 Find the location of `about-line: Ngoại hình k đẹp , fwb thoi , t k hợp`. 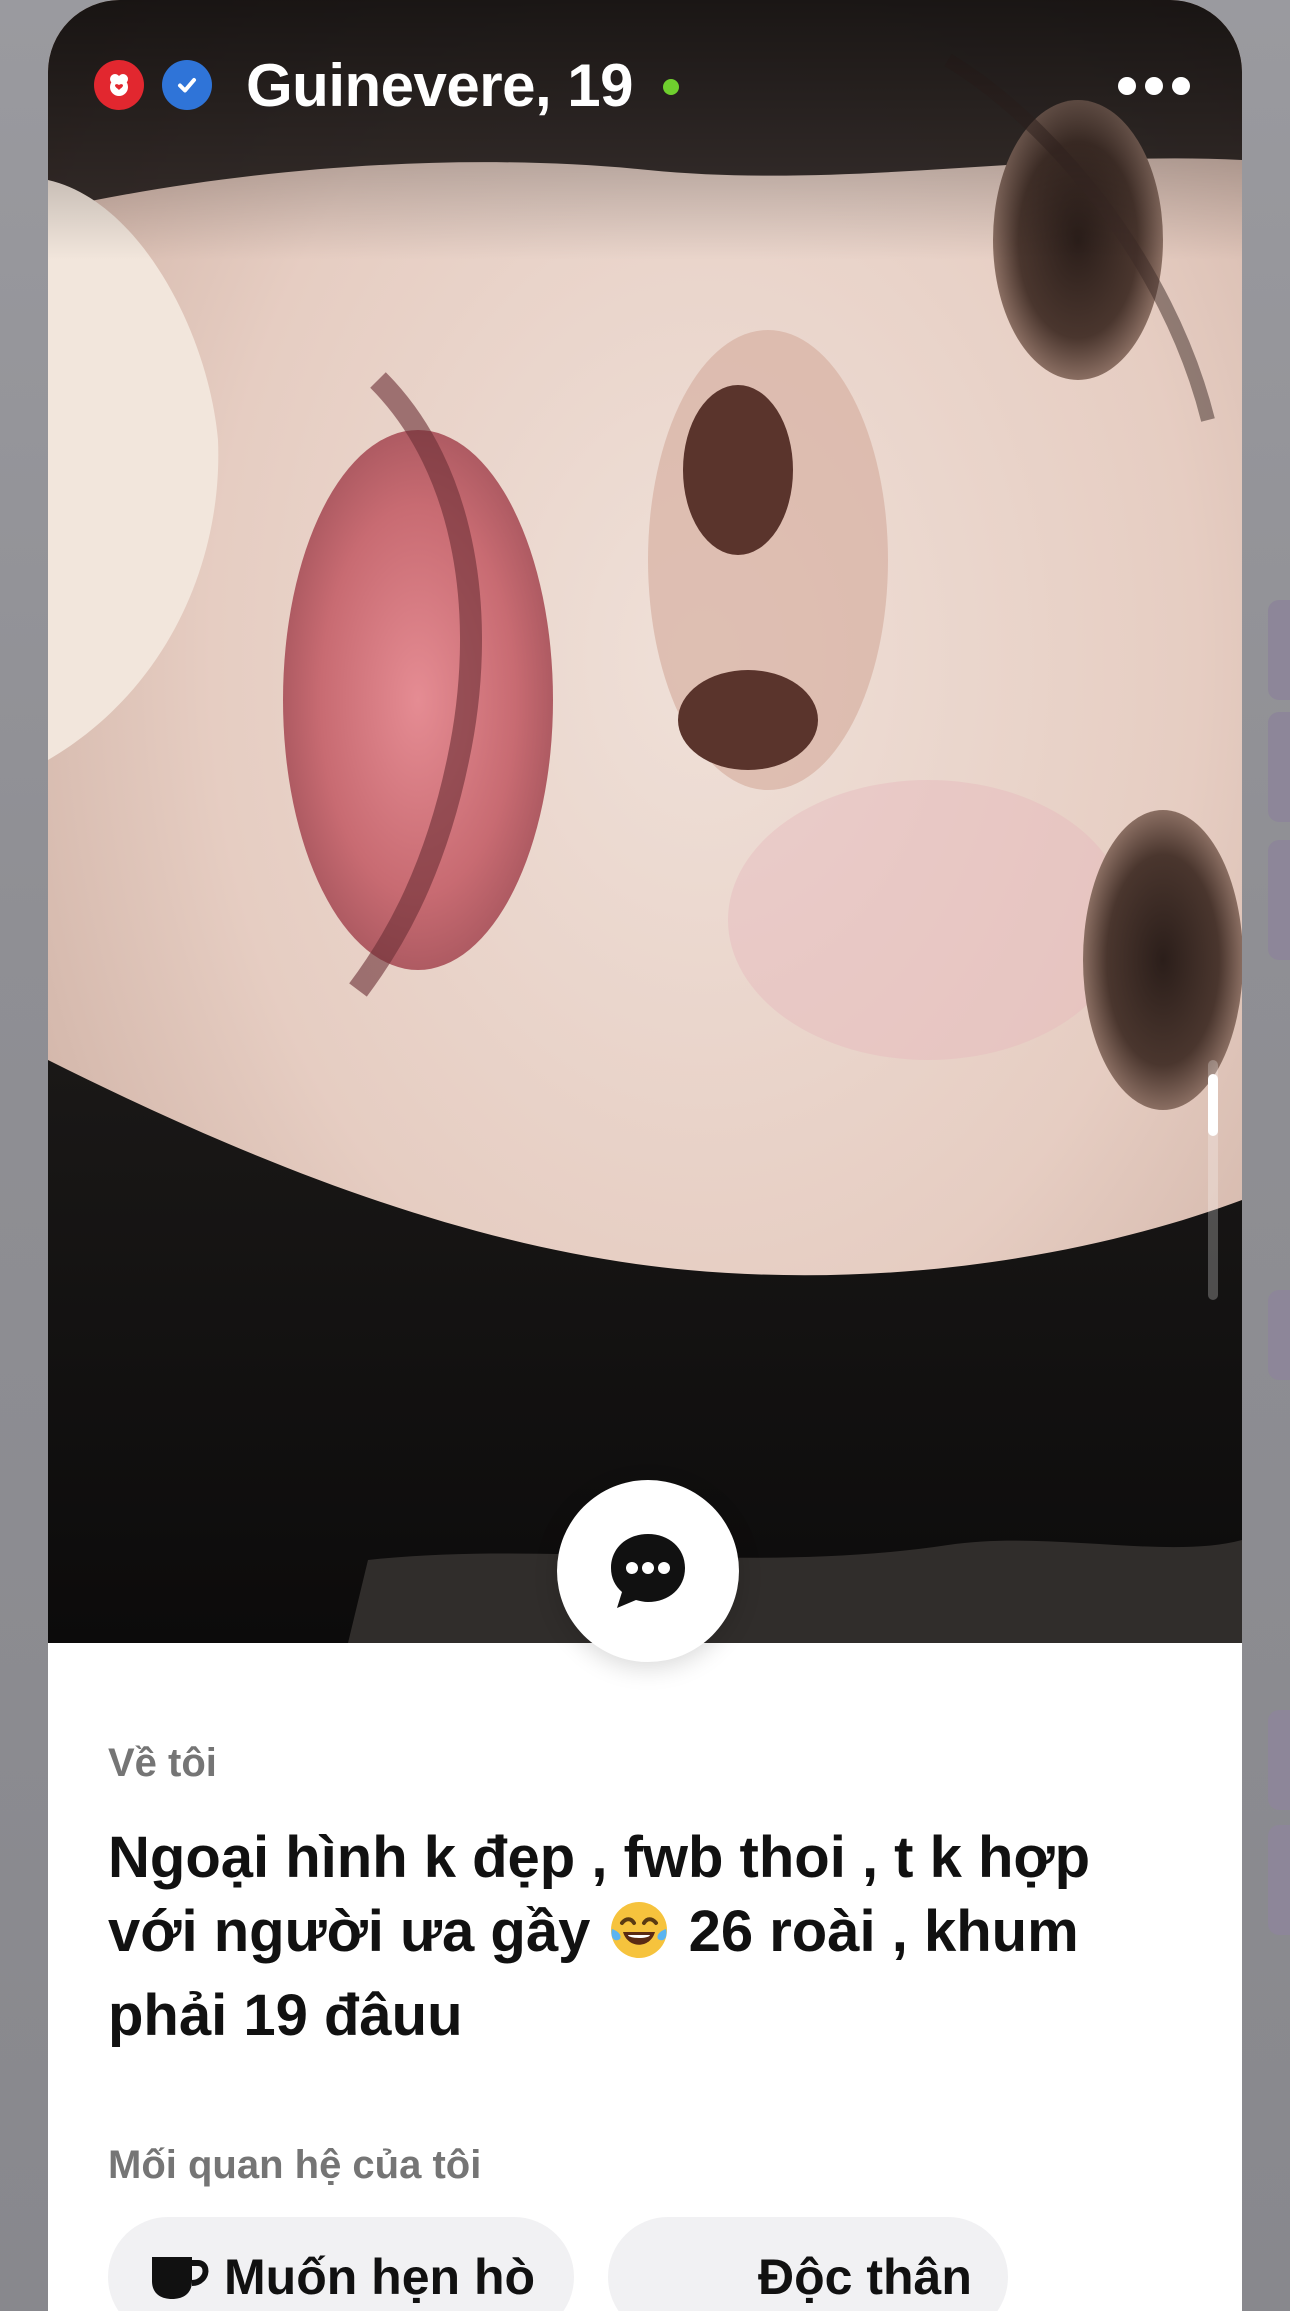

about-line: Ngoại hình k đẹp , fwb thoi , t k hợp is located at coordinates (599, 1857).